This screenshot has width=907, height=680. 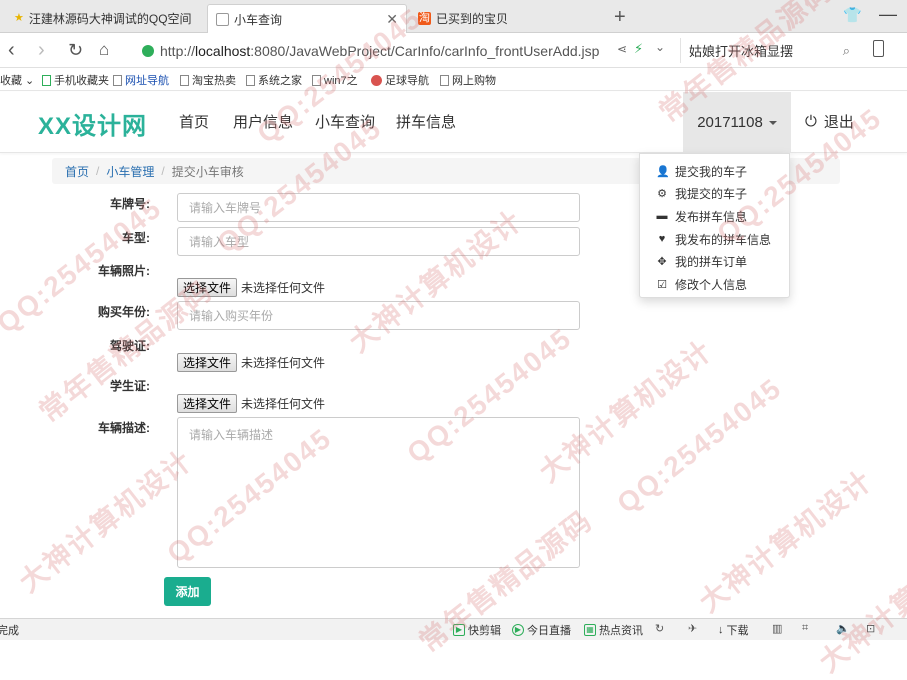 What do you see at coordinates (613, 630) in the screenshot?
I see `status-news: ▦ 热点资讯` at bounding box center [613, 630].